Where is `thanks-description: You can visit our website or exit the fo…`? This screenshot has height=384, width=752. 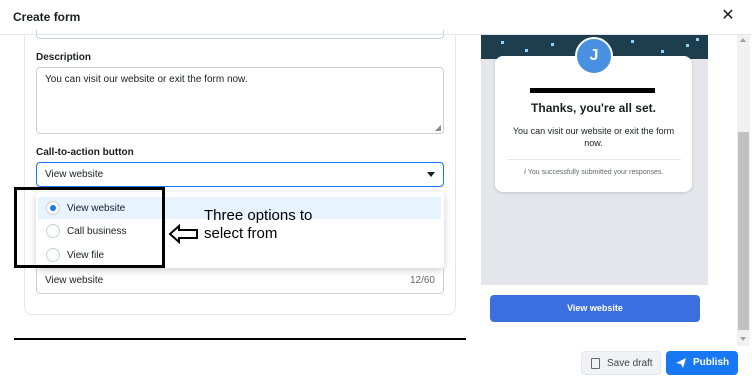
thanks-description: You can visit our website or exit the fo… is located at coordinates (593, 137).